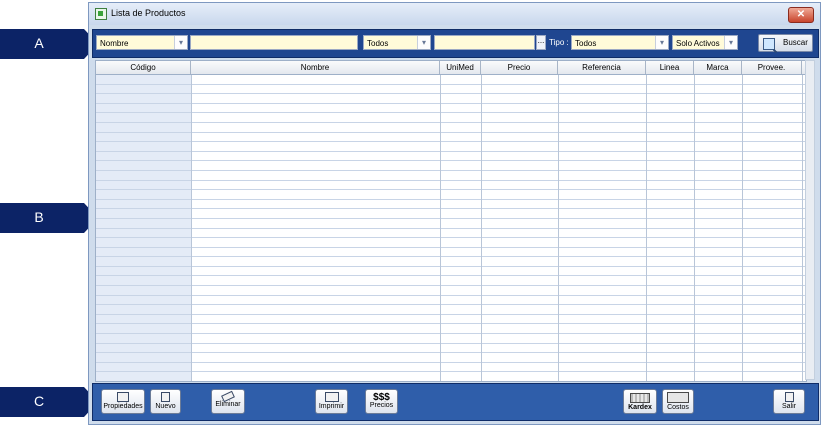 The height and width of the screenshot is (426, 825). What do you see at coordinates (143, 67) in the screenshot?
I see `column-header-codigo: Código` at bounding box center [143, 67].